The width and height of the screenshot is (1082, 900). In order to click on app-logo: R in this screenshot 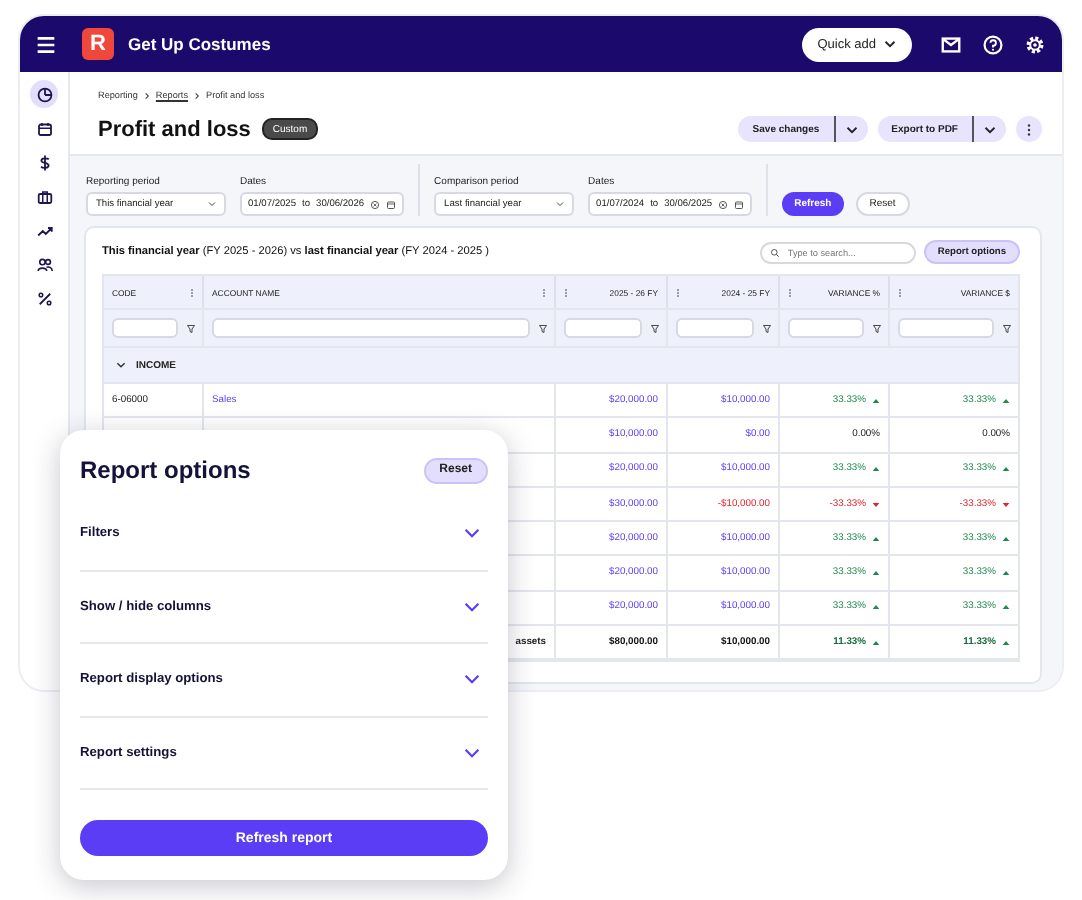, I will do `click(98, 44)`.